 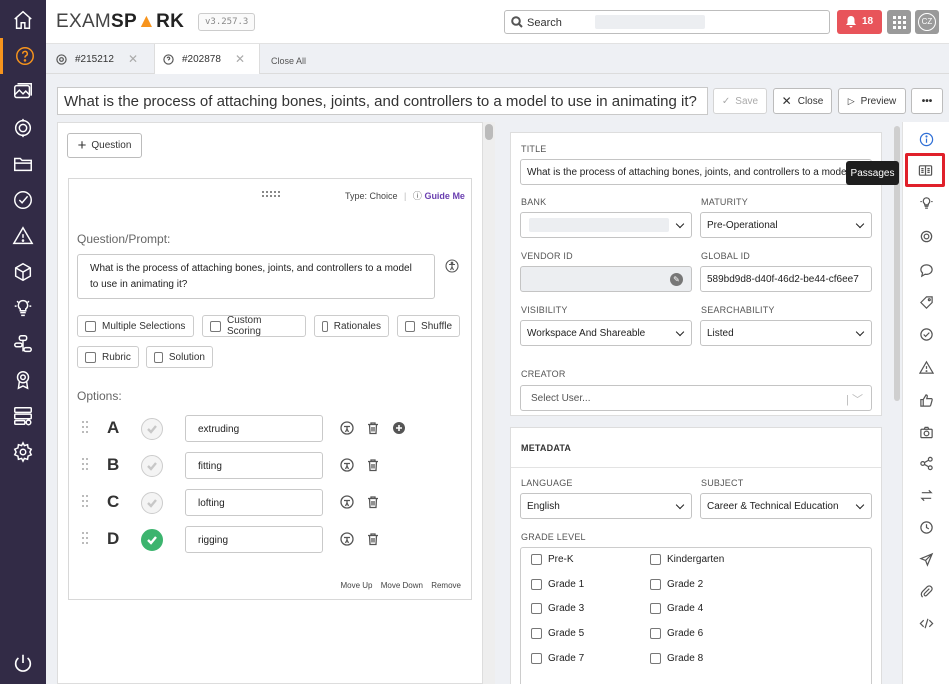 What do you see at coordinates (872, 101) in the screenshot?
I see `preview-button: ▷ Preview` at bounding box center [872, 101].